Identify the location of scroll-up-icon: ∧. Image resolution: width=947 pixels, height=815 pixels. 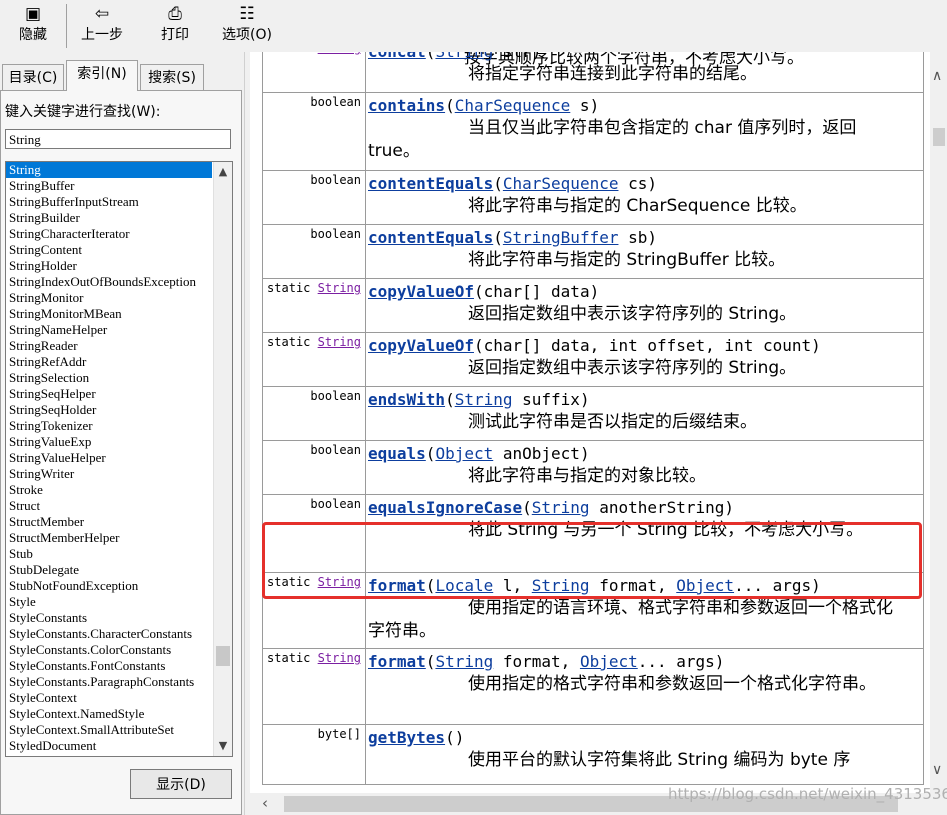
(937, 76).